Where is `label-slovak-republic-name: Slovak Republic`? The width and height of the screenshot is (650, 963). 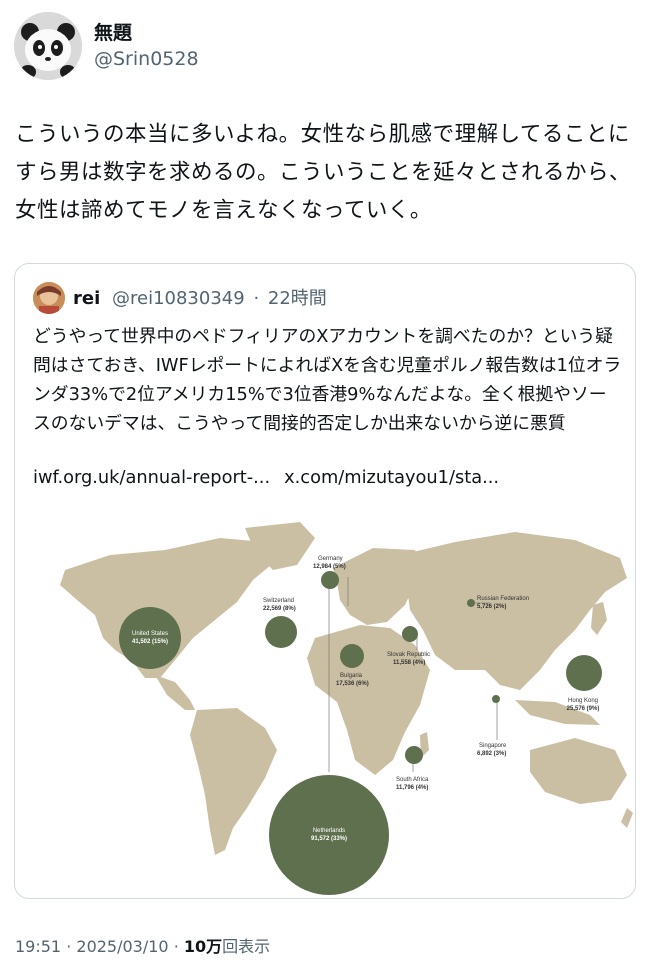
label-slovak-republic-name: Slovak Republic is located at coordinates (408, 655).